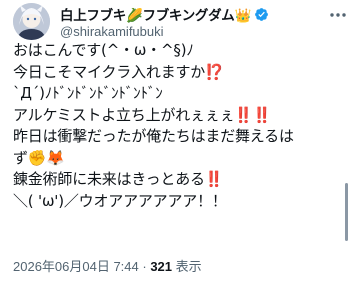 The width and height of the screenshot is (350, 288). Describe the element at coordinates (153, 136) in the screenshot. I see `tweet-line: 昨日は衝撃だったが俺たちはまだ舞えるは` at that location.